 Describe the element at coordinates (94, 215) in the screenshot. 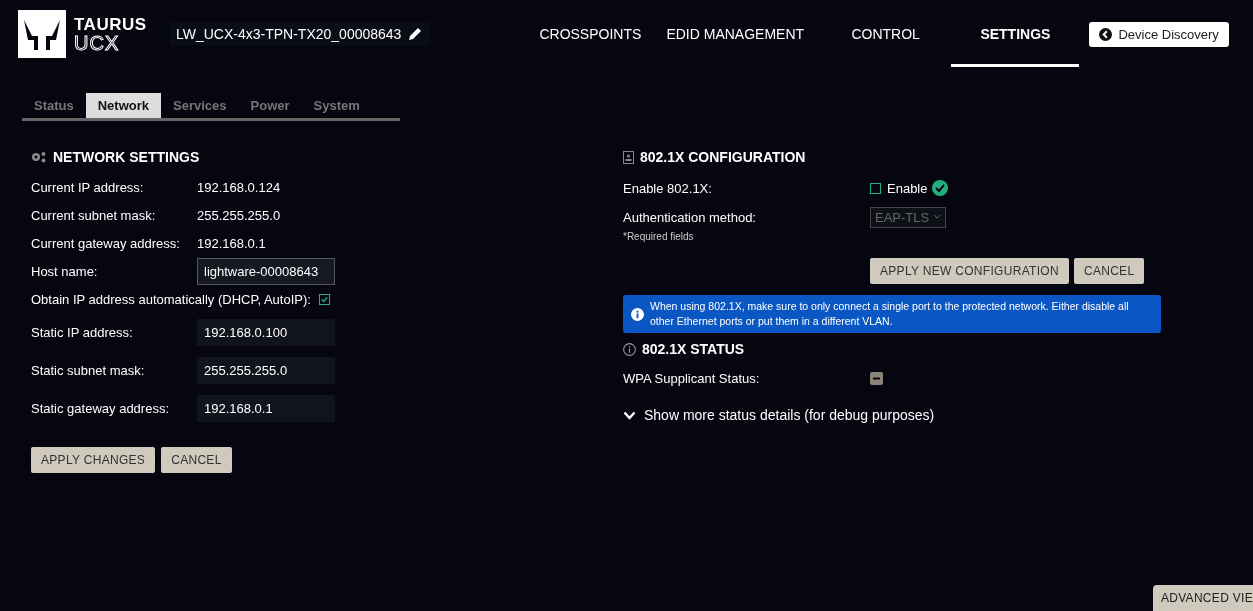

I see `field-label: Current subnet mask:` at that location.